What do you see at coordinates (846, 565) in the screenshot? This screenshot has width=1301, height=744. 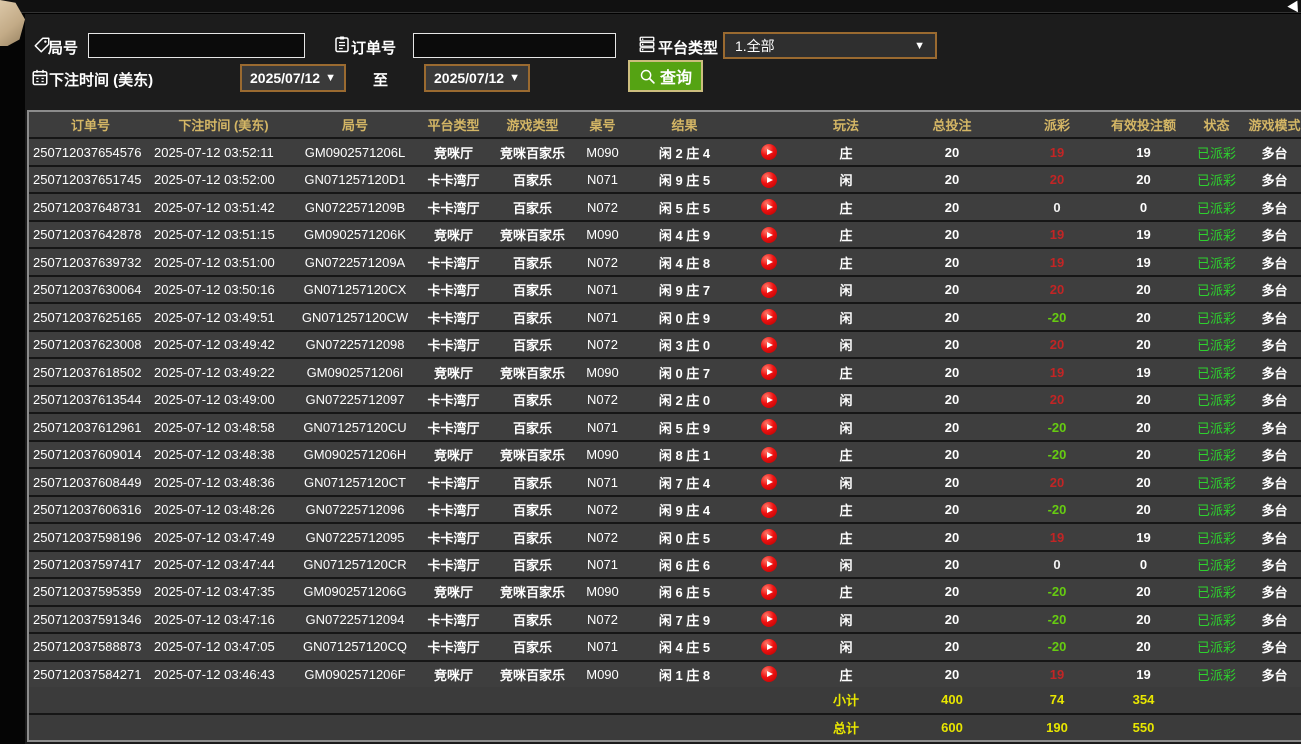 I see `cell-bet-type: 闲` at bounding box center [846, 565].